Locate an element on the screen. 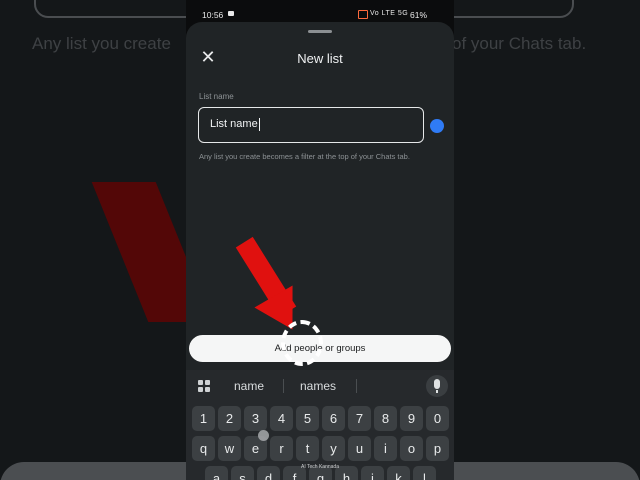 The image size is (640, 480). key-3: 3 is located at coordinates (255, 418).